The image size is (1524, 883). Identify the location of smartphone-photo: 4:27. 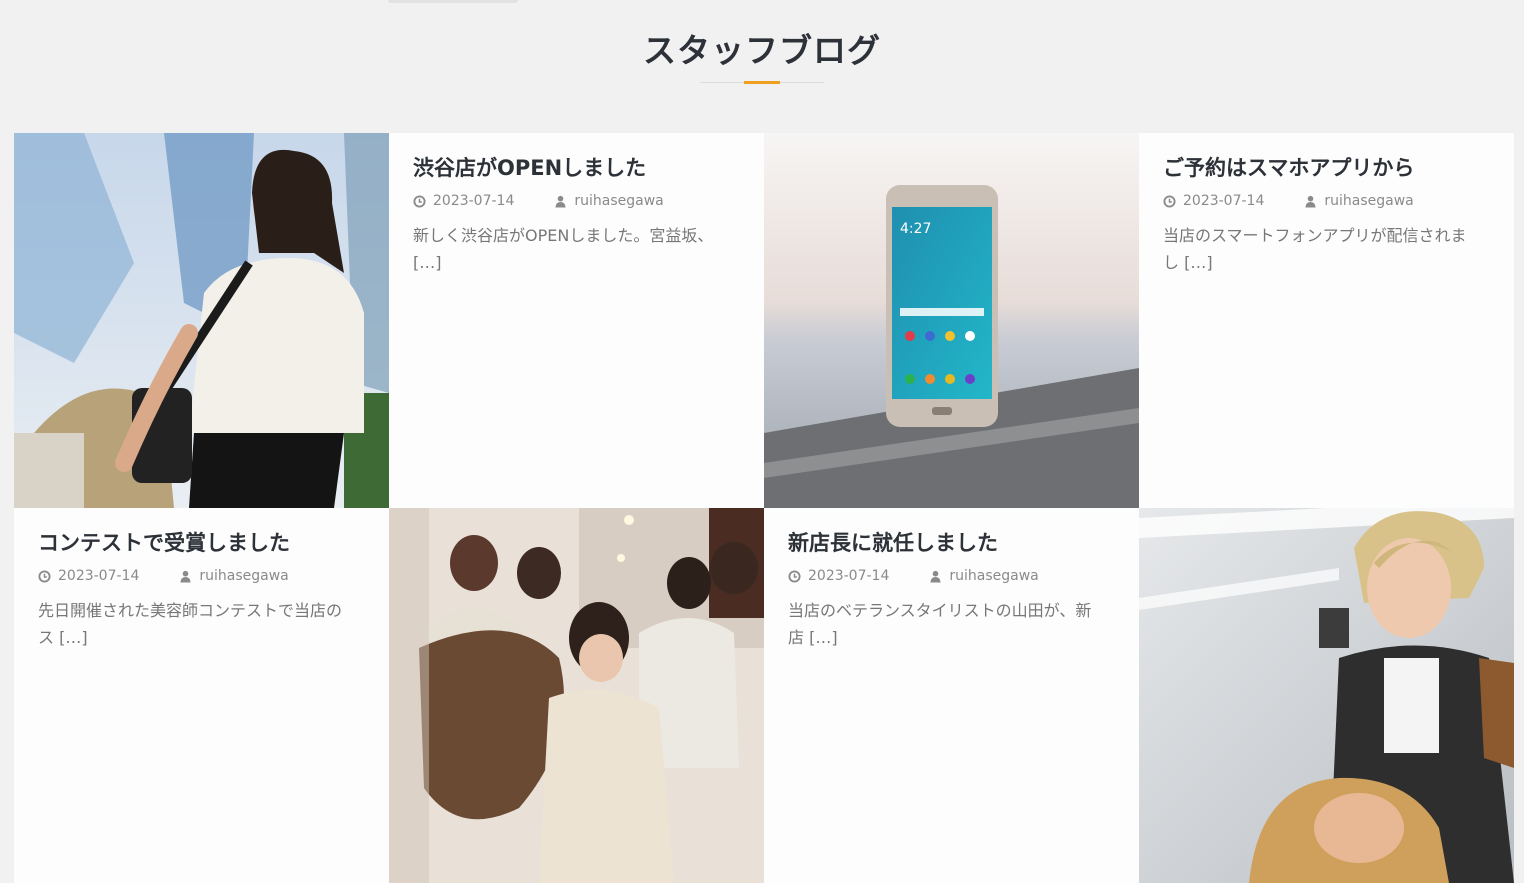
(951, 320).